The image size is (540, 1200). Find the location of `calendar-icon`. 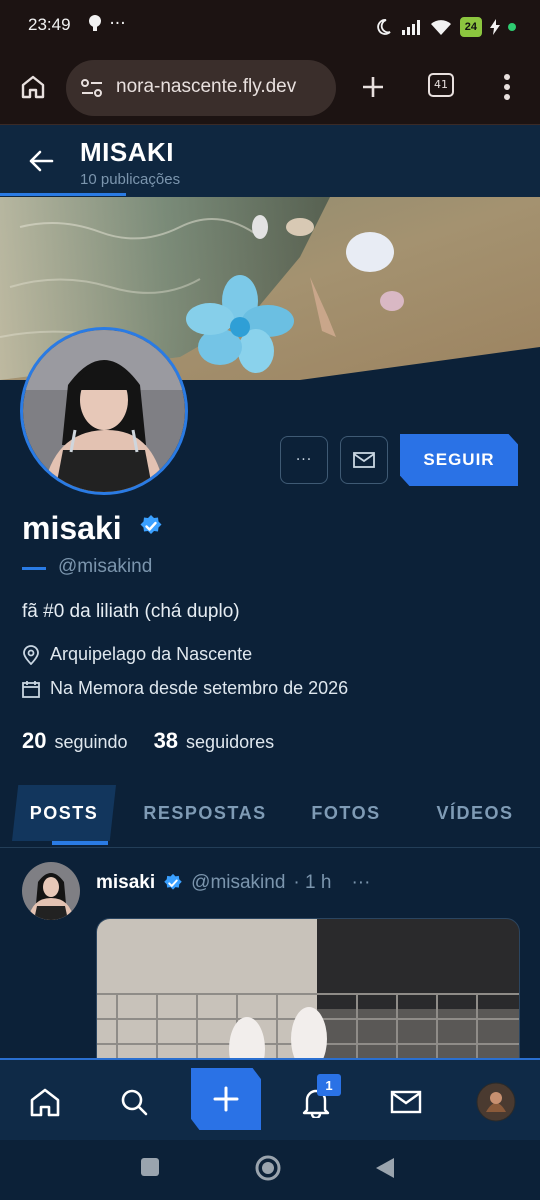

calendar-icon is located at coordinates (31, 689).